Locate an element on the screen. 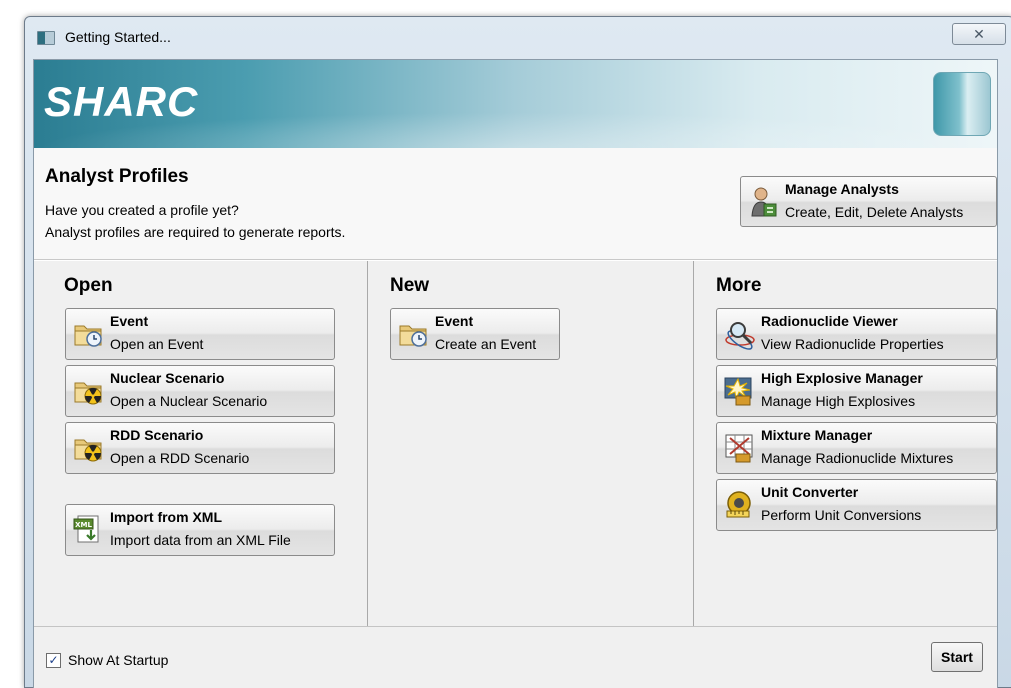 The image size is (1011, 688). tape-measure-icon is located at coordinates (738, 504).